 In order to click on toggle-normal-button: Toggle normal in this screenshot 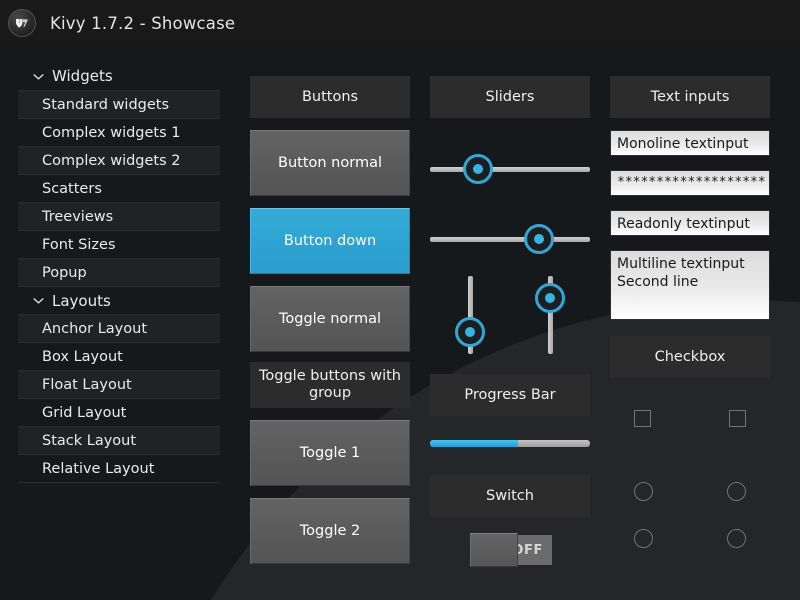, I will do `click(330, 319)`.